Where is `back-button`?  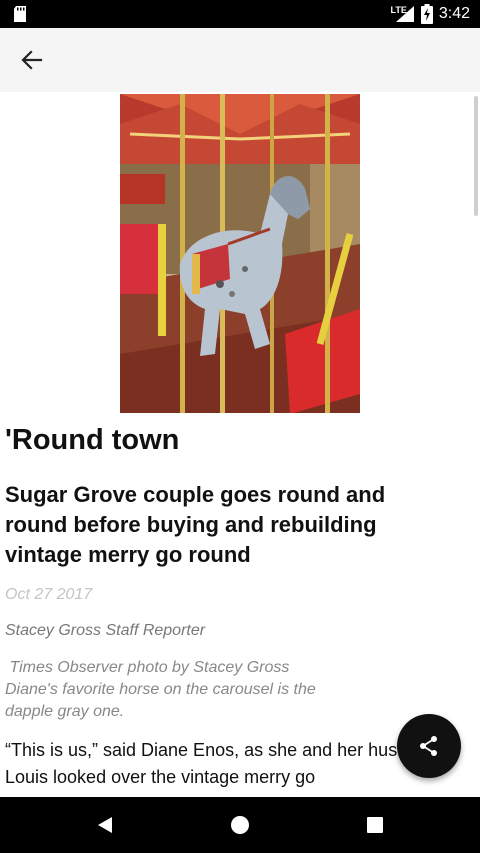 back-button is located at coordinates (32, 60).